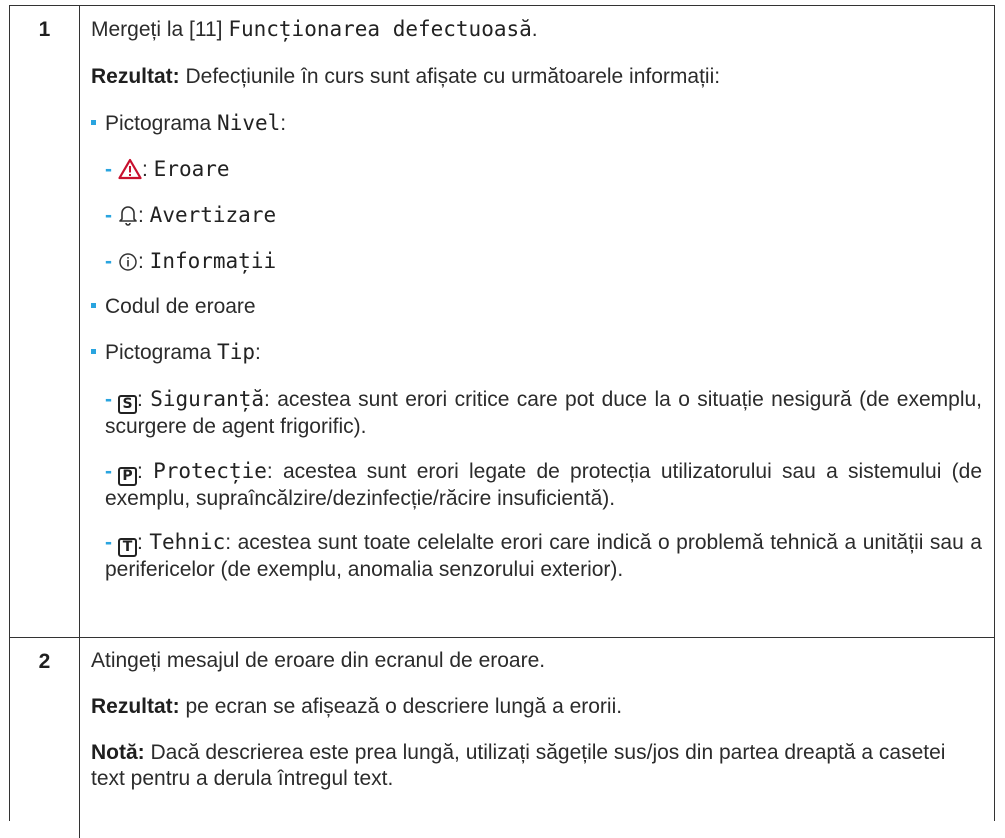 The width and height of the screenshot is (1005, 838). Describe the element at coordinates (213, 215) in the screenshot. I see `level-label: Avertizare` at that location.